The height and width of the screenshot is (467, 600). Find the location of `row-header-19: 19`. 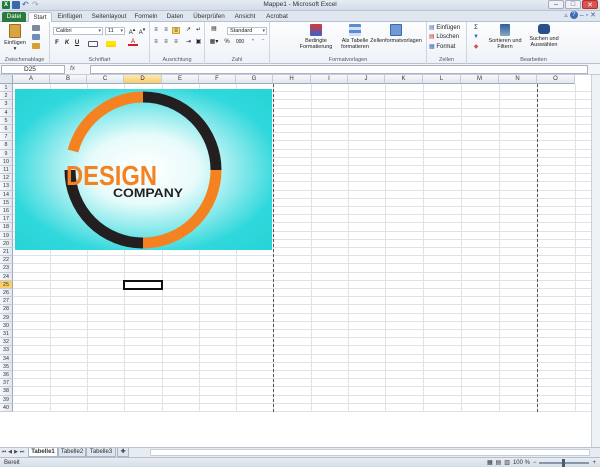

row-header-19: 19 is located at coordinates (6, 235).